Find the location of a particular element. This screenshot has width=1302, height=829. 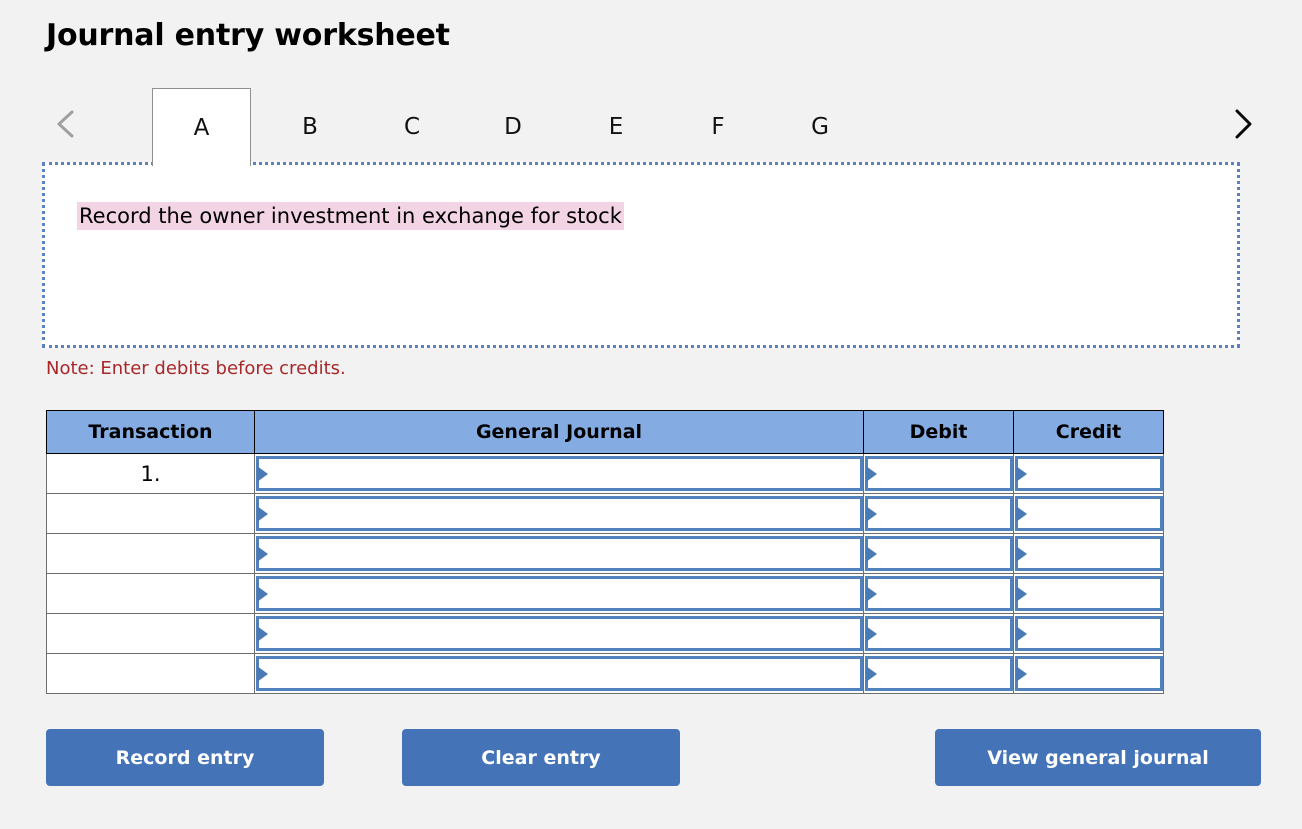

tab-b: B is located at coordinates (310, 127).